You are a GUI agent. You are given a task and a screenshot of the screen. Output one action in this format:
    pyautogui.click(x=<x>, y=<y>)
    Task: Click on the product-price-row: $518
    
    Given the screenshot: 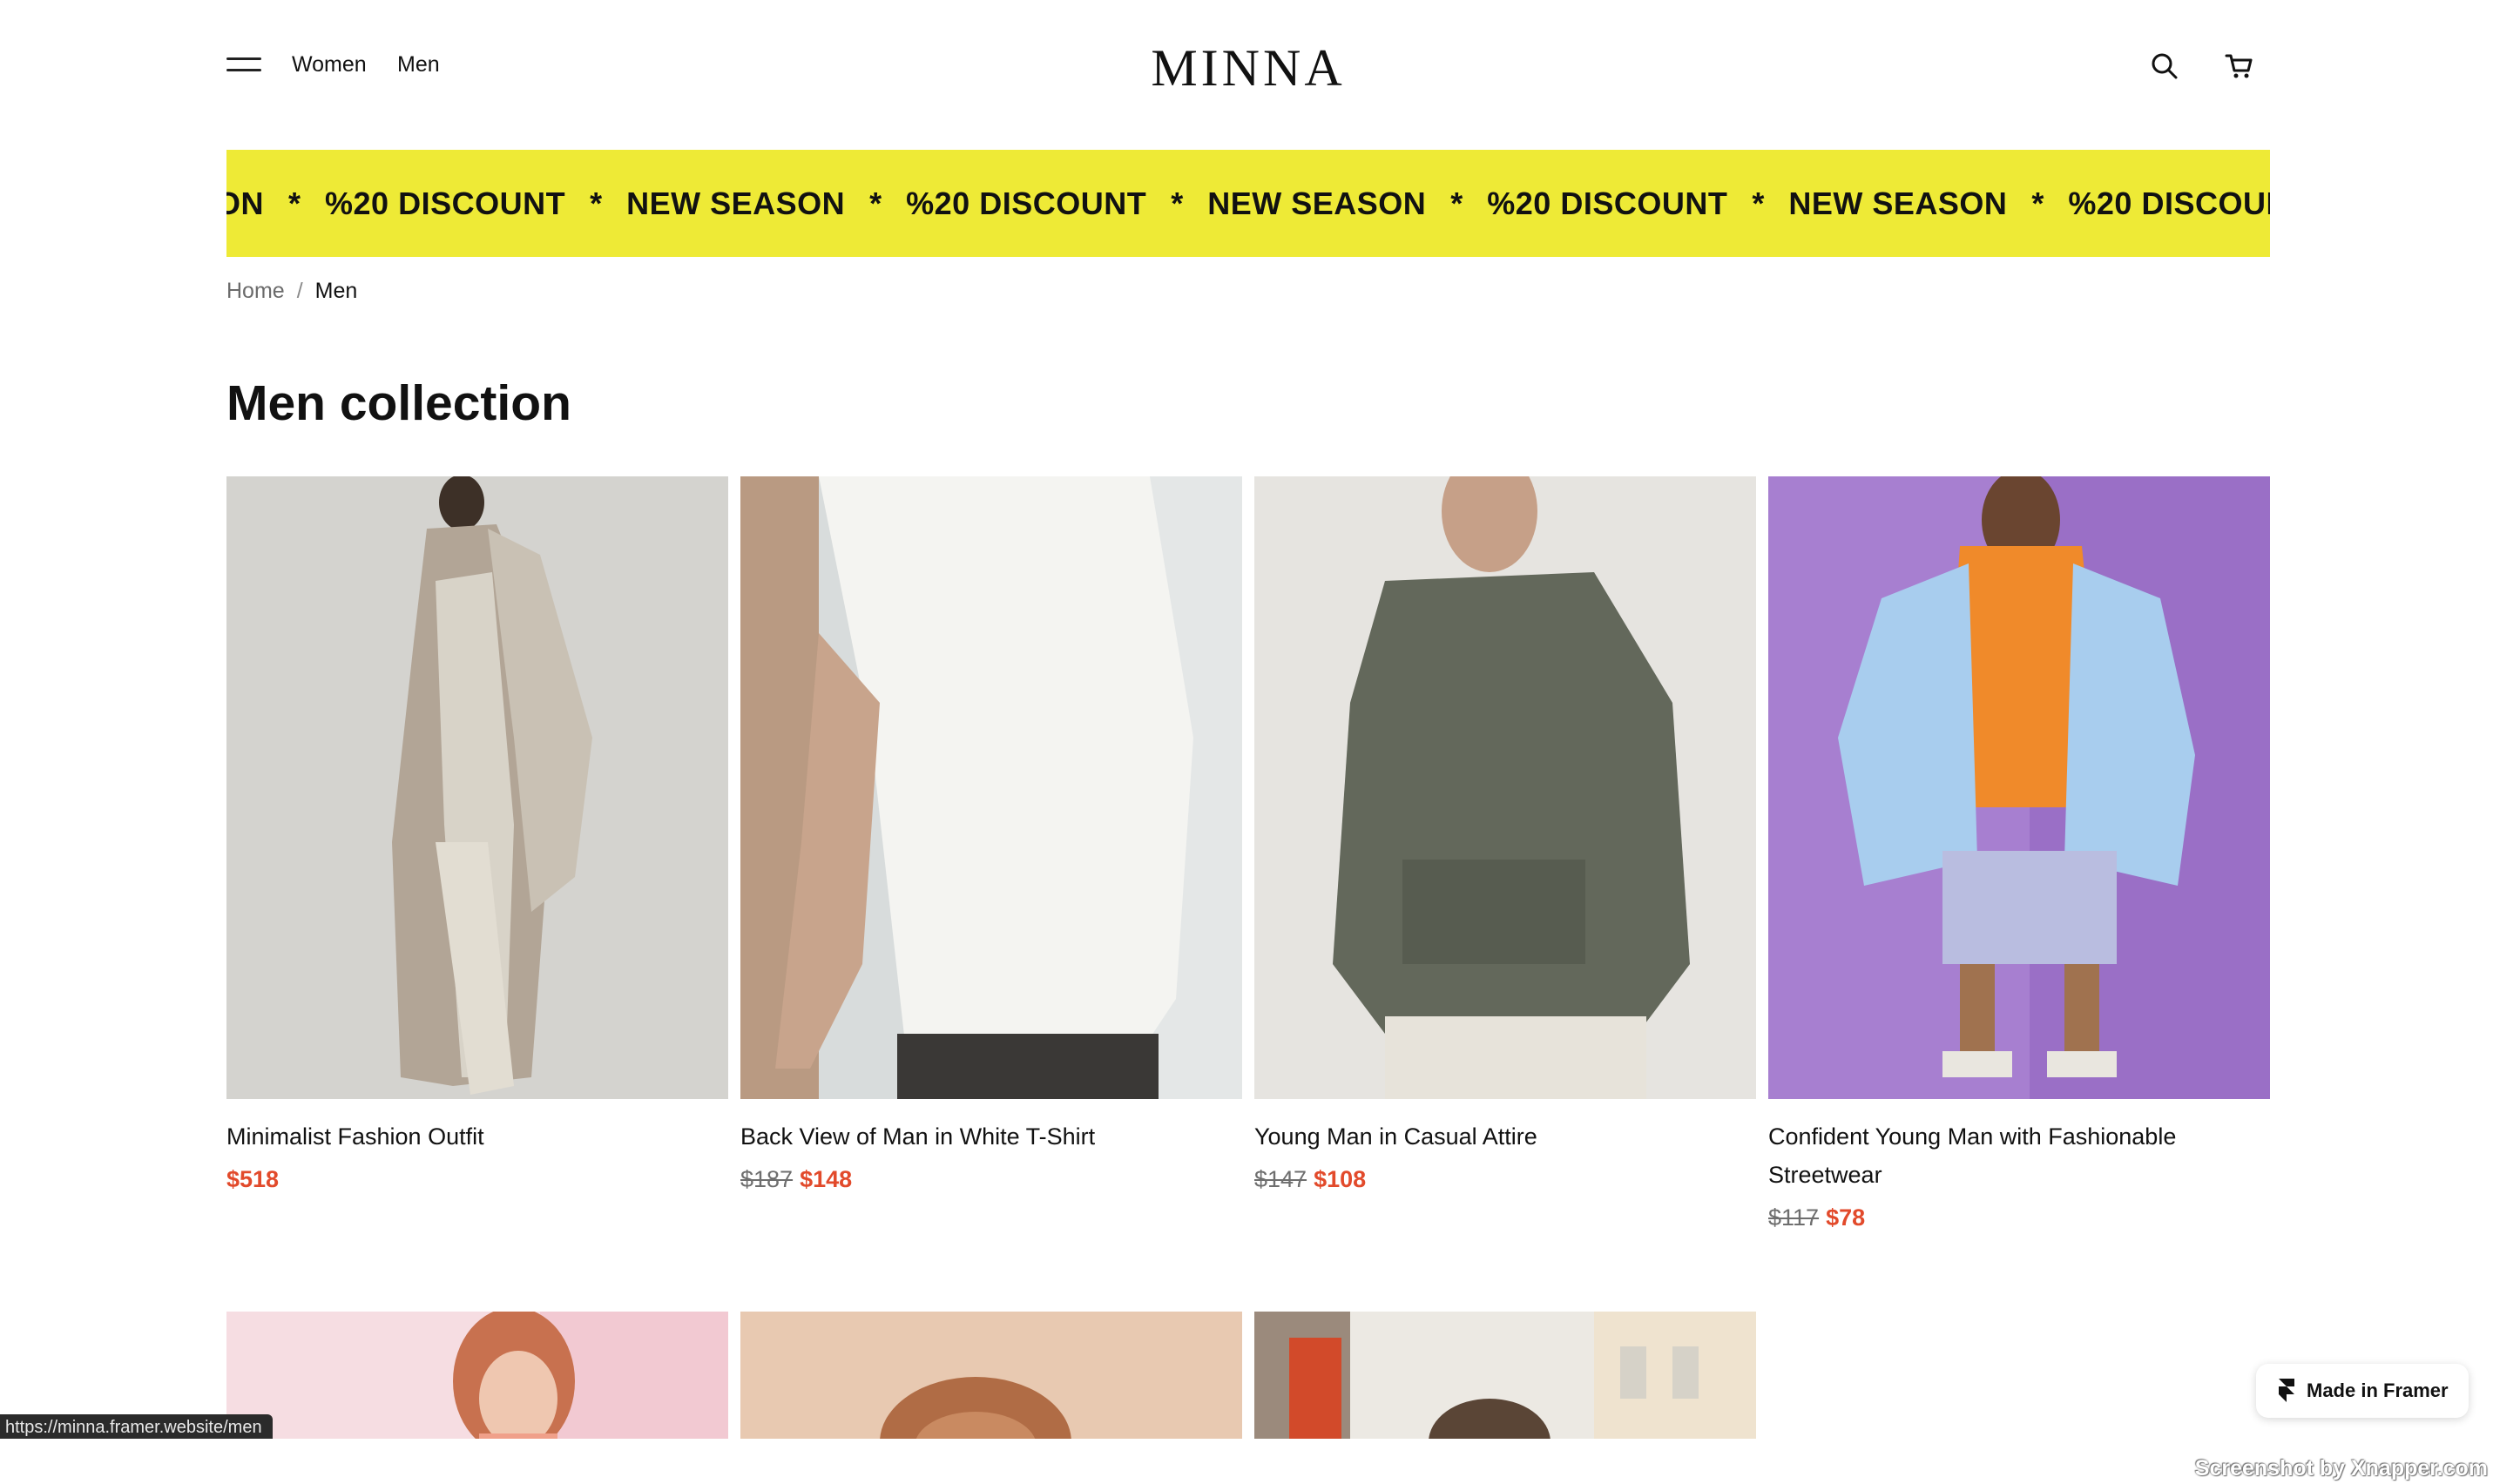 What is the action you would take?
    pyautogui.click(x=253, y=1179)
    